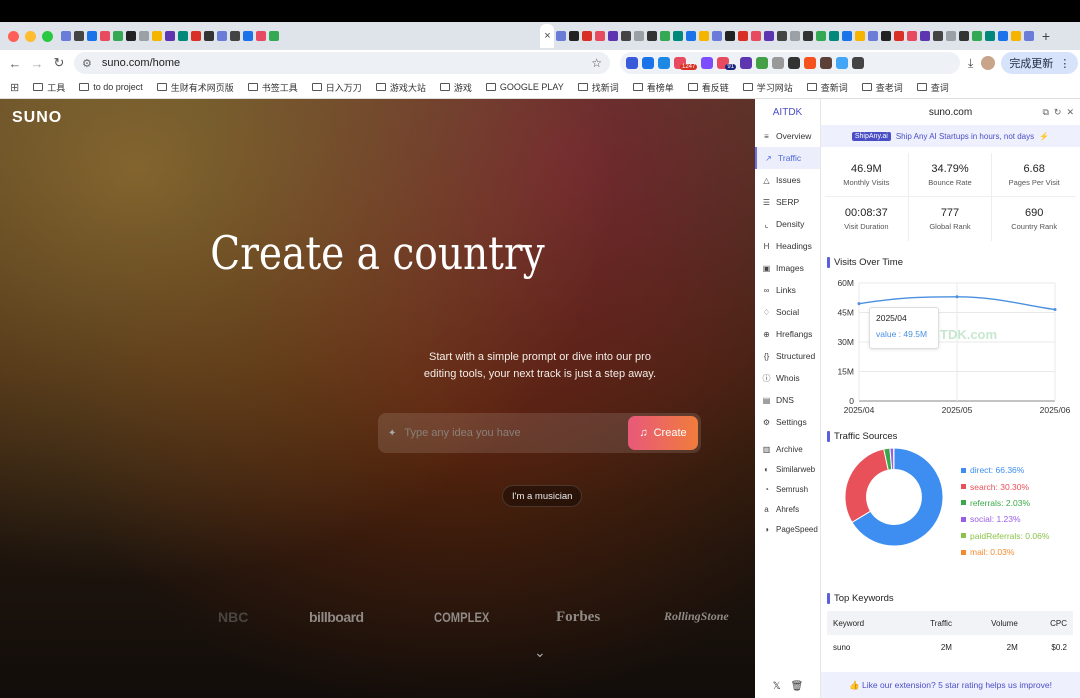 Image resolution: width=1080 pixels, height=698 pixels. Describe the element at coordinates (37, 63) in the screenshot. I see `forward-button: →` at that location.